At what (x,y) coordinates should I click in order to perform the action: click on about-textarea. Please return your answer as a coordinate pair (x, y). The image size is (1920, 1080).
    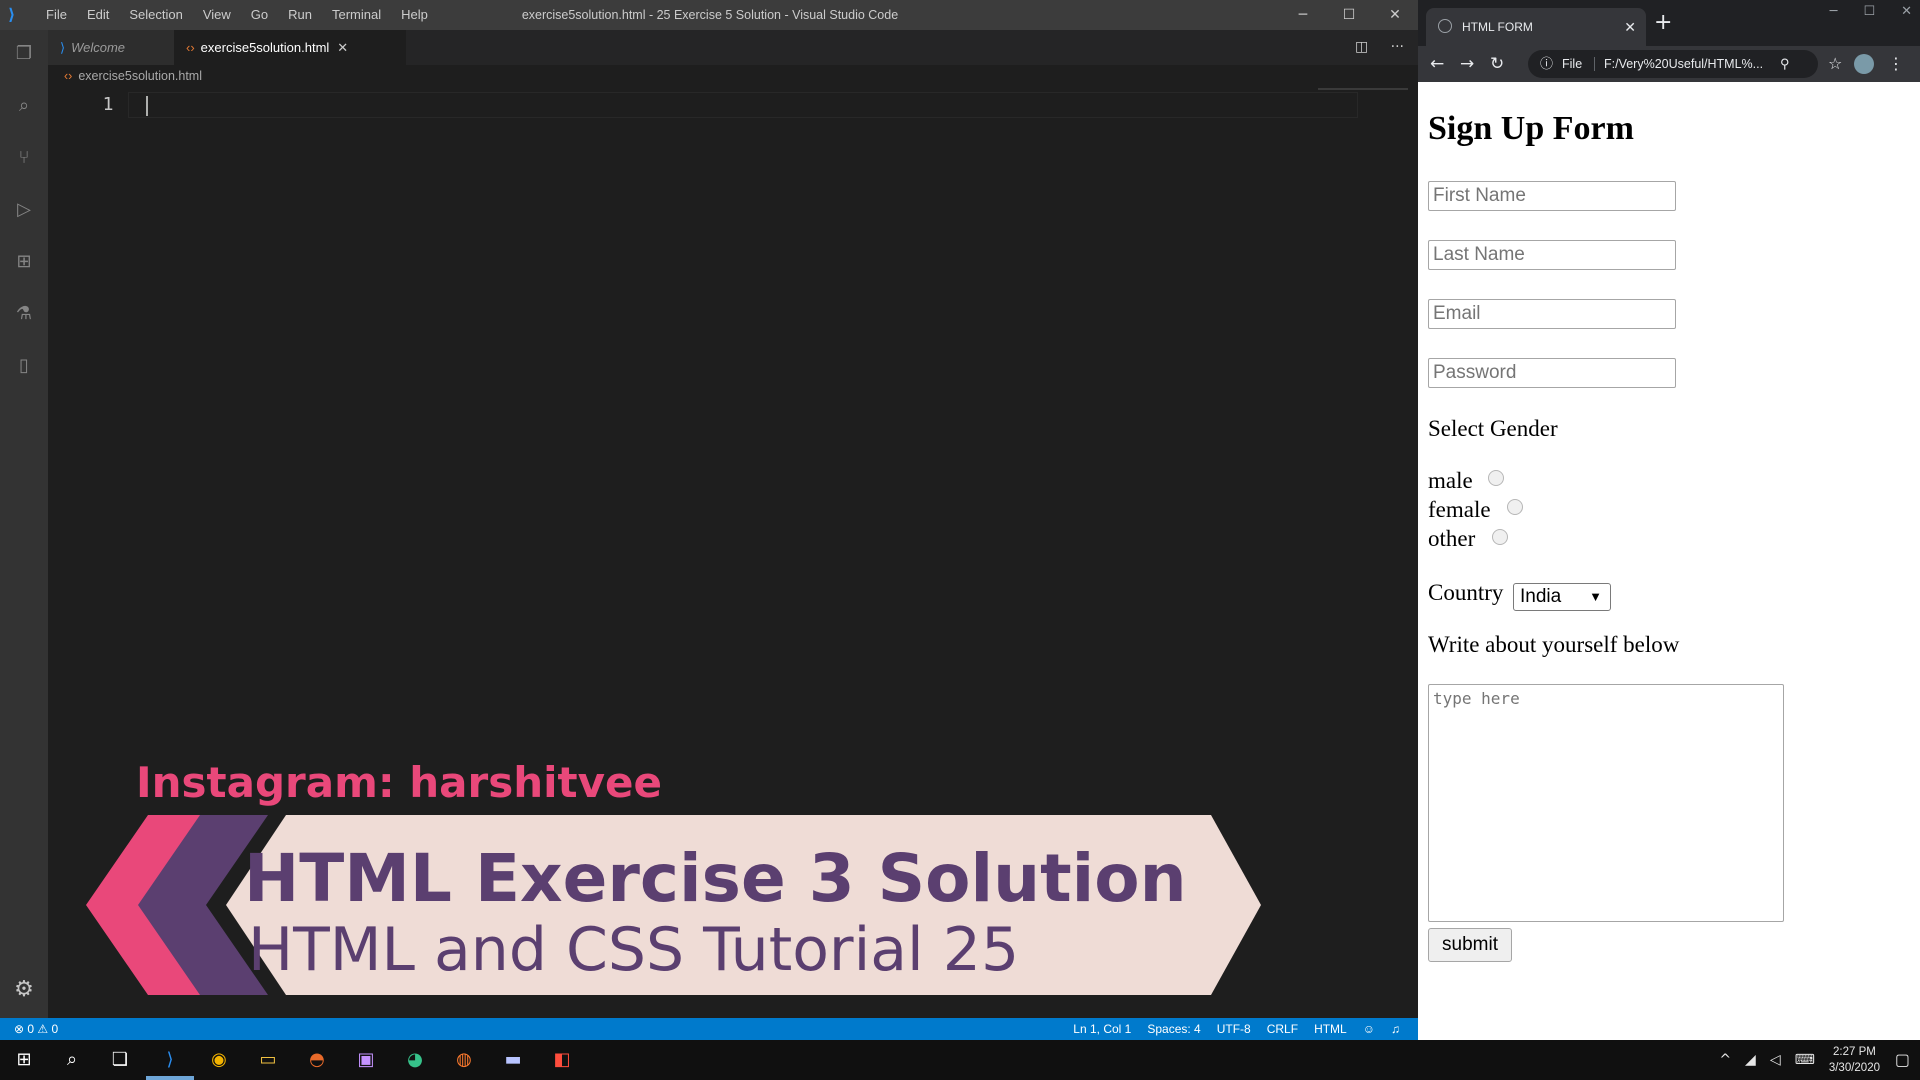
    Looking at the image, I should click on (1606, 803).